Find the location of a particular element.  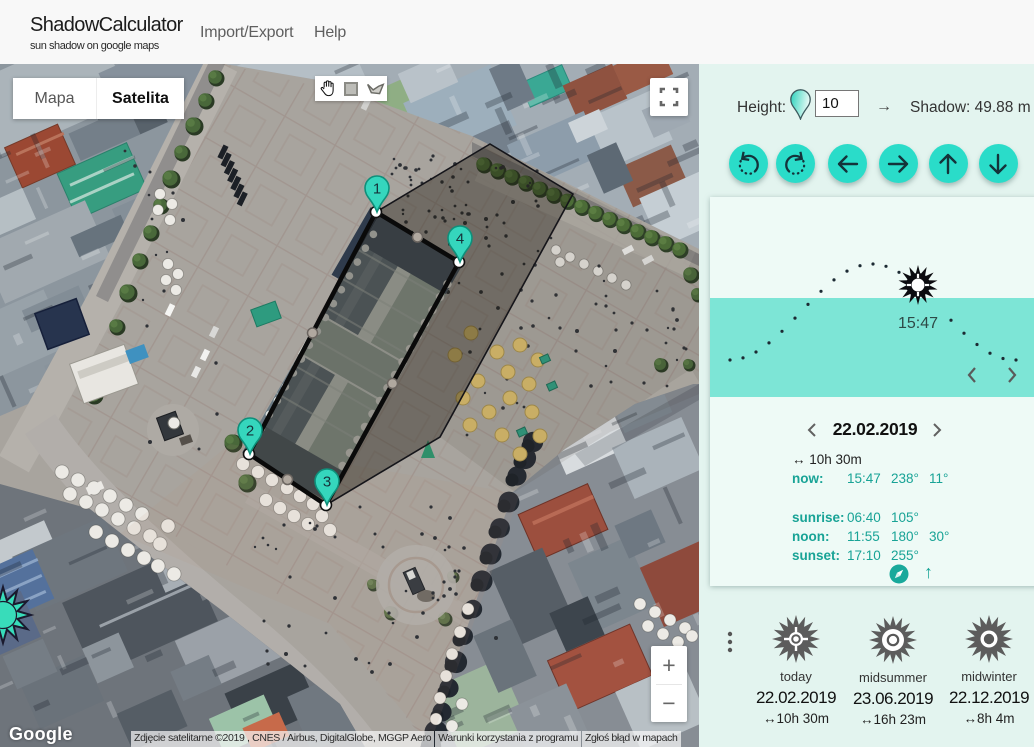

svg-text: 3 is located at coordinates (327, 482).